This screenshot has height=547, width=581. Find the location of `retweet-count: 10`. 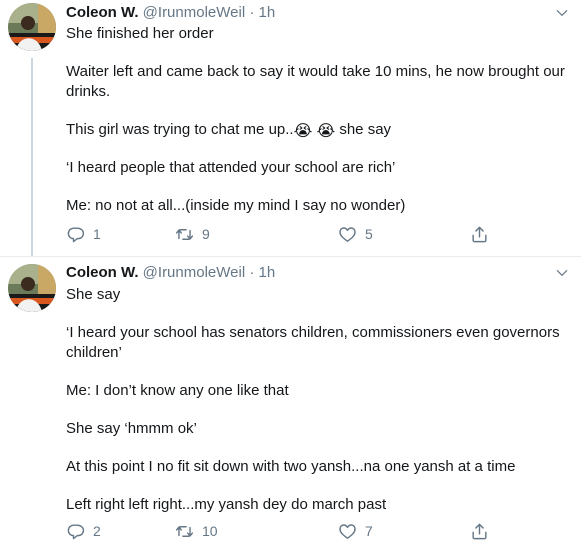

retweet-count: 10 is located at coordinates (210, 531).